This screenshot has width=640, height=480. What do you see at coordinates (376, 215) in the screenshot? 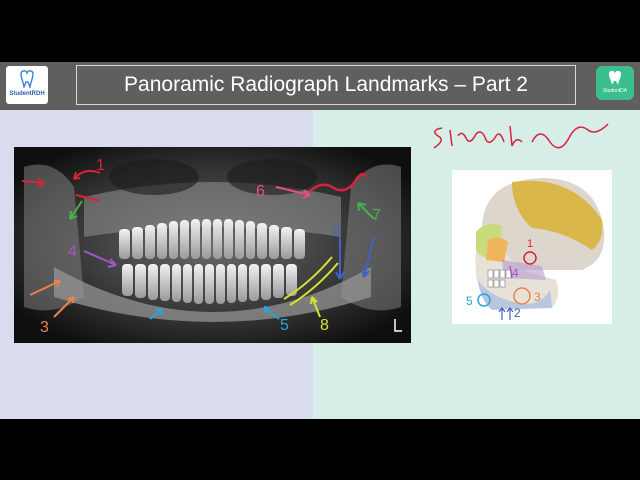
I see `xray-label-7: 7` at bounding box center [376, 215].